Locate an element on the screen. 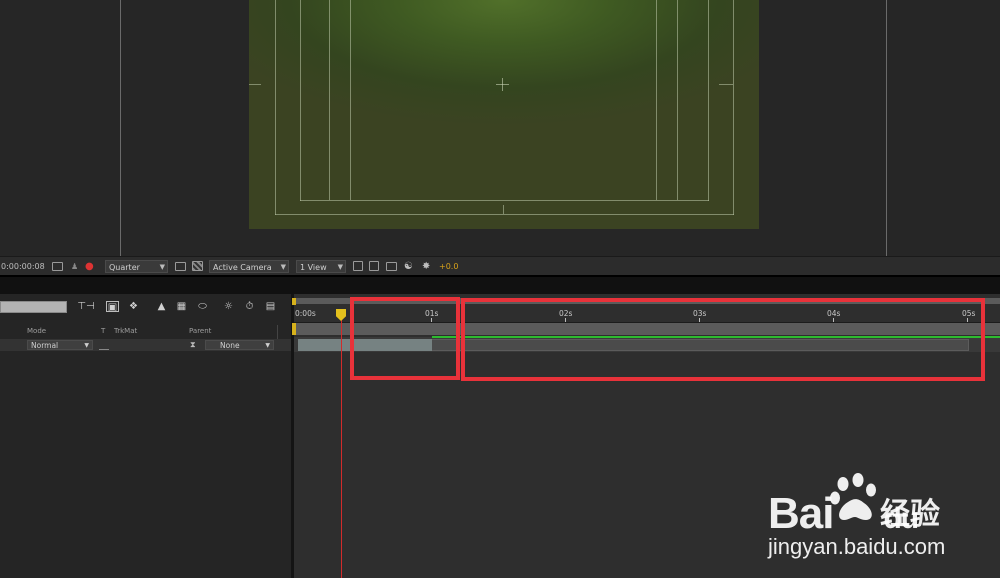 The height and width of the screenshot is (578, 1000). parent-value: None is located at coordinates (230, 345).